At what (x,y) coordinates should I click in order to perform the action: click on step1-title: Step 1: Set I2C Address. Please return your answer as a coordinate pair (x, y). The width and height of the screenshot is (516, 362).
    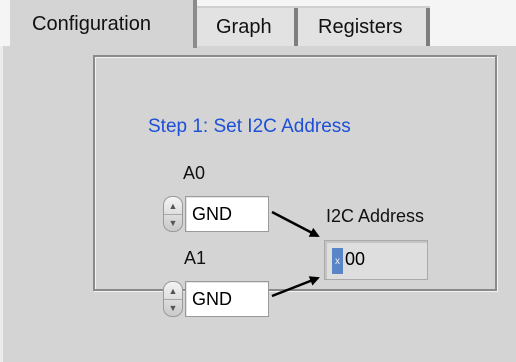
    Looking at the image, I should click on (249, 126).